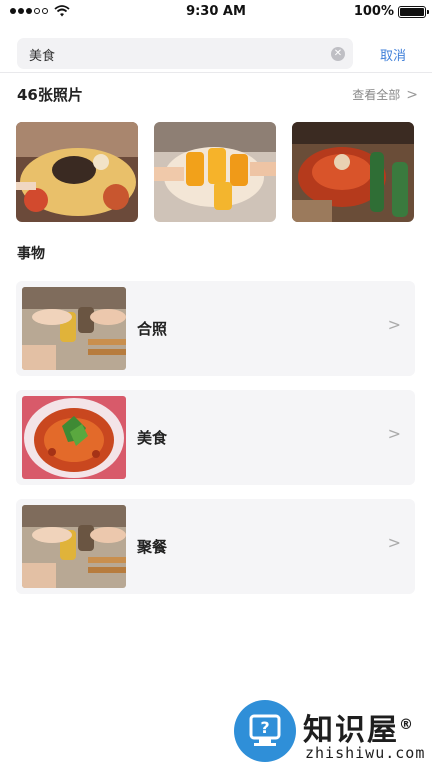  I want to click on watermark-title: 知识屋®, so click(359, 730).